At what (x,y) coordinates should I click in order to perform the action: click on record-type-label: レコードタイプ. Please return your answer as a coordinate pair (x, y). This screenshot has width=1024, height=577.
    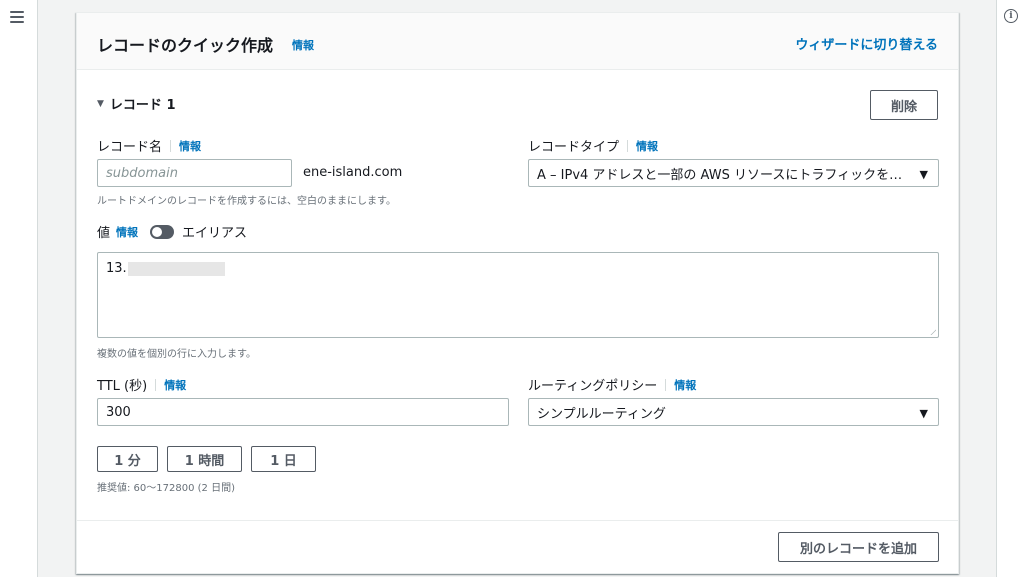
    Looking at the image, I should click on (574, 147).